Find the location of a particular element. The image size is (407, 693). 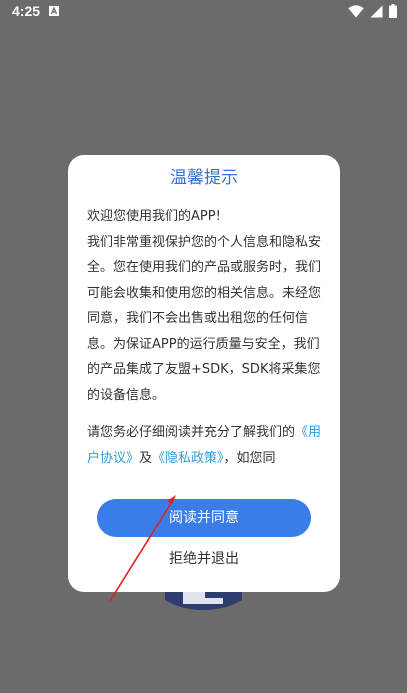

privacy-policy-link: 《隐私政策》 is located at coordinates (188, 458).